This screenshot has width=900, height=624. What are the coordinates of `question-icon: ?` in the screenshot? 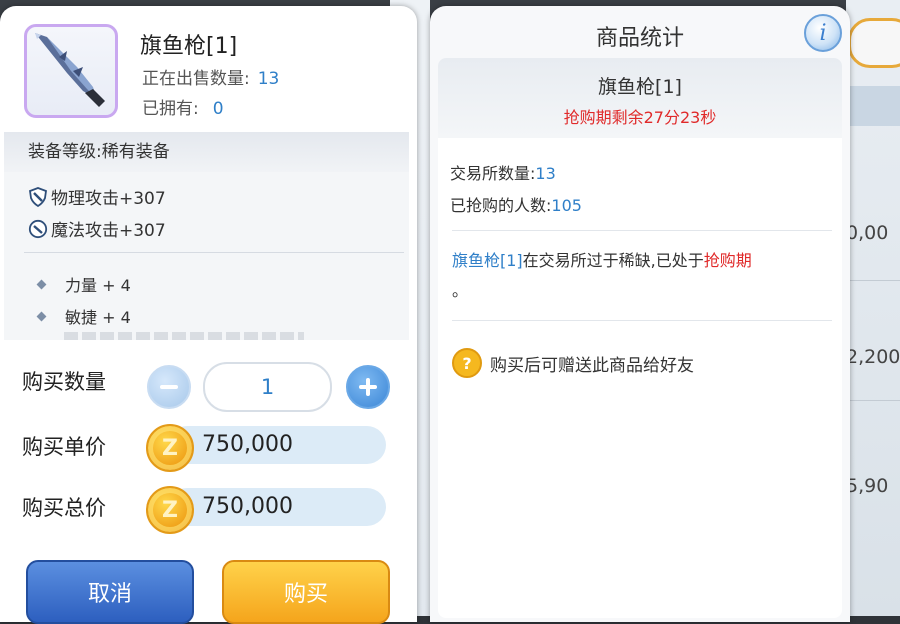 It's located at (467, 363).